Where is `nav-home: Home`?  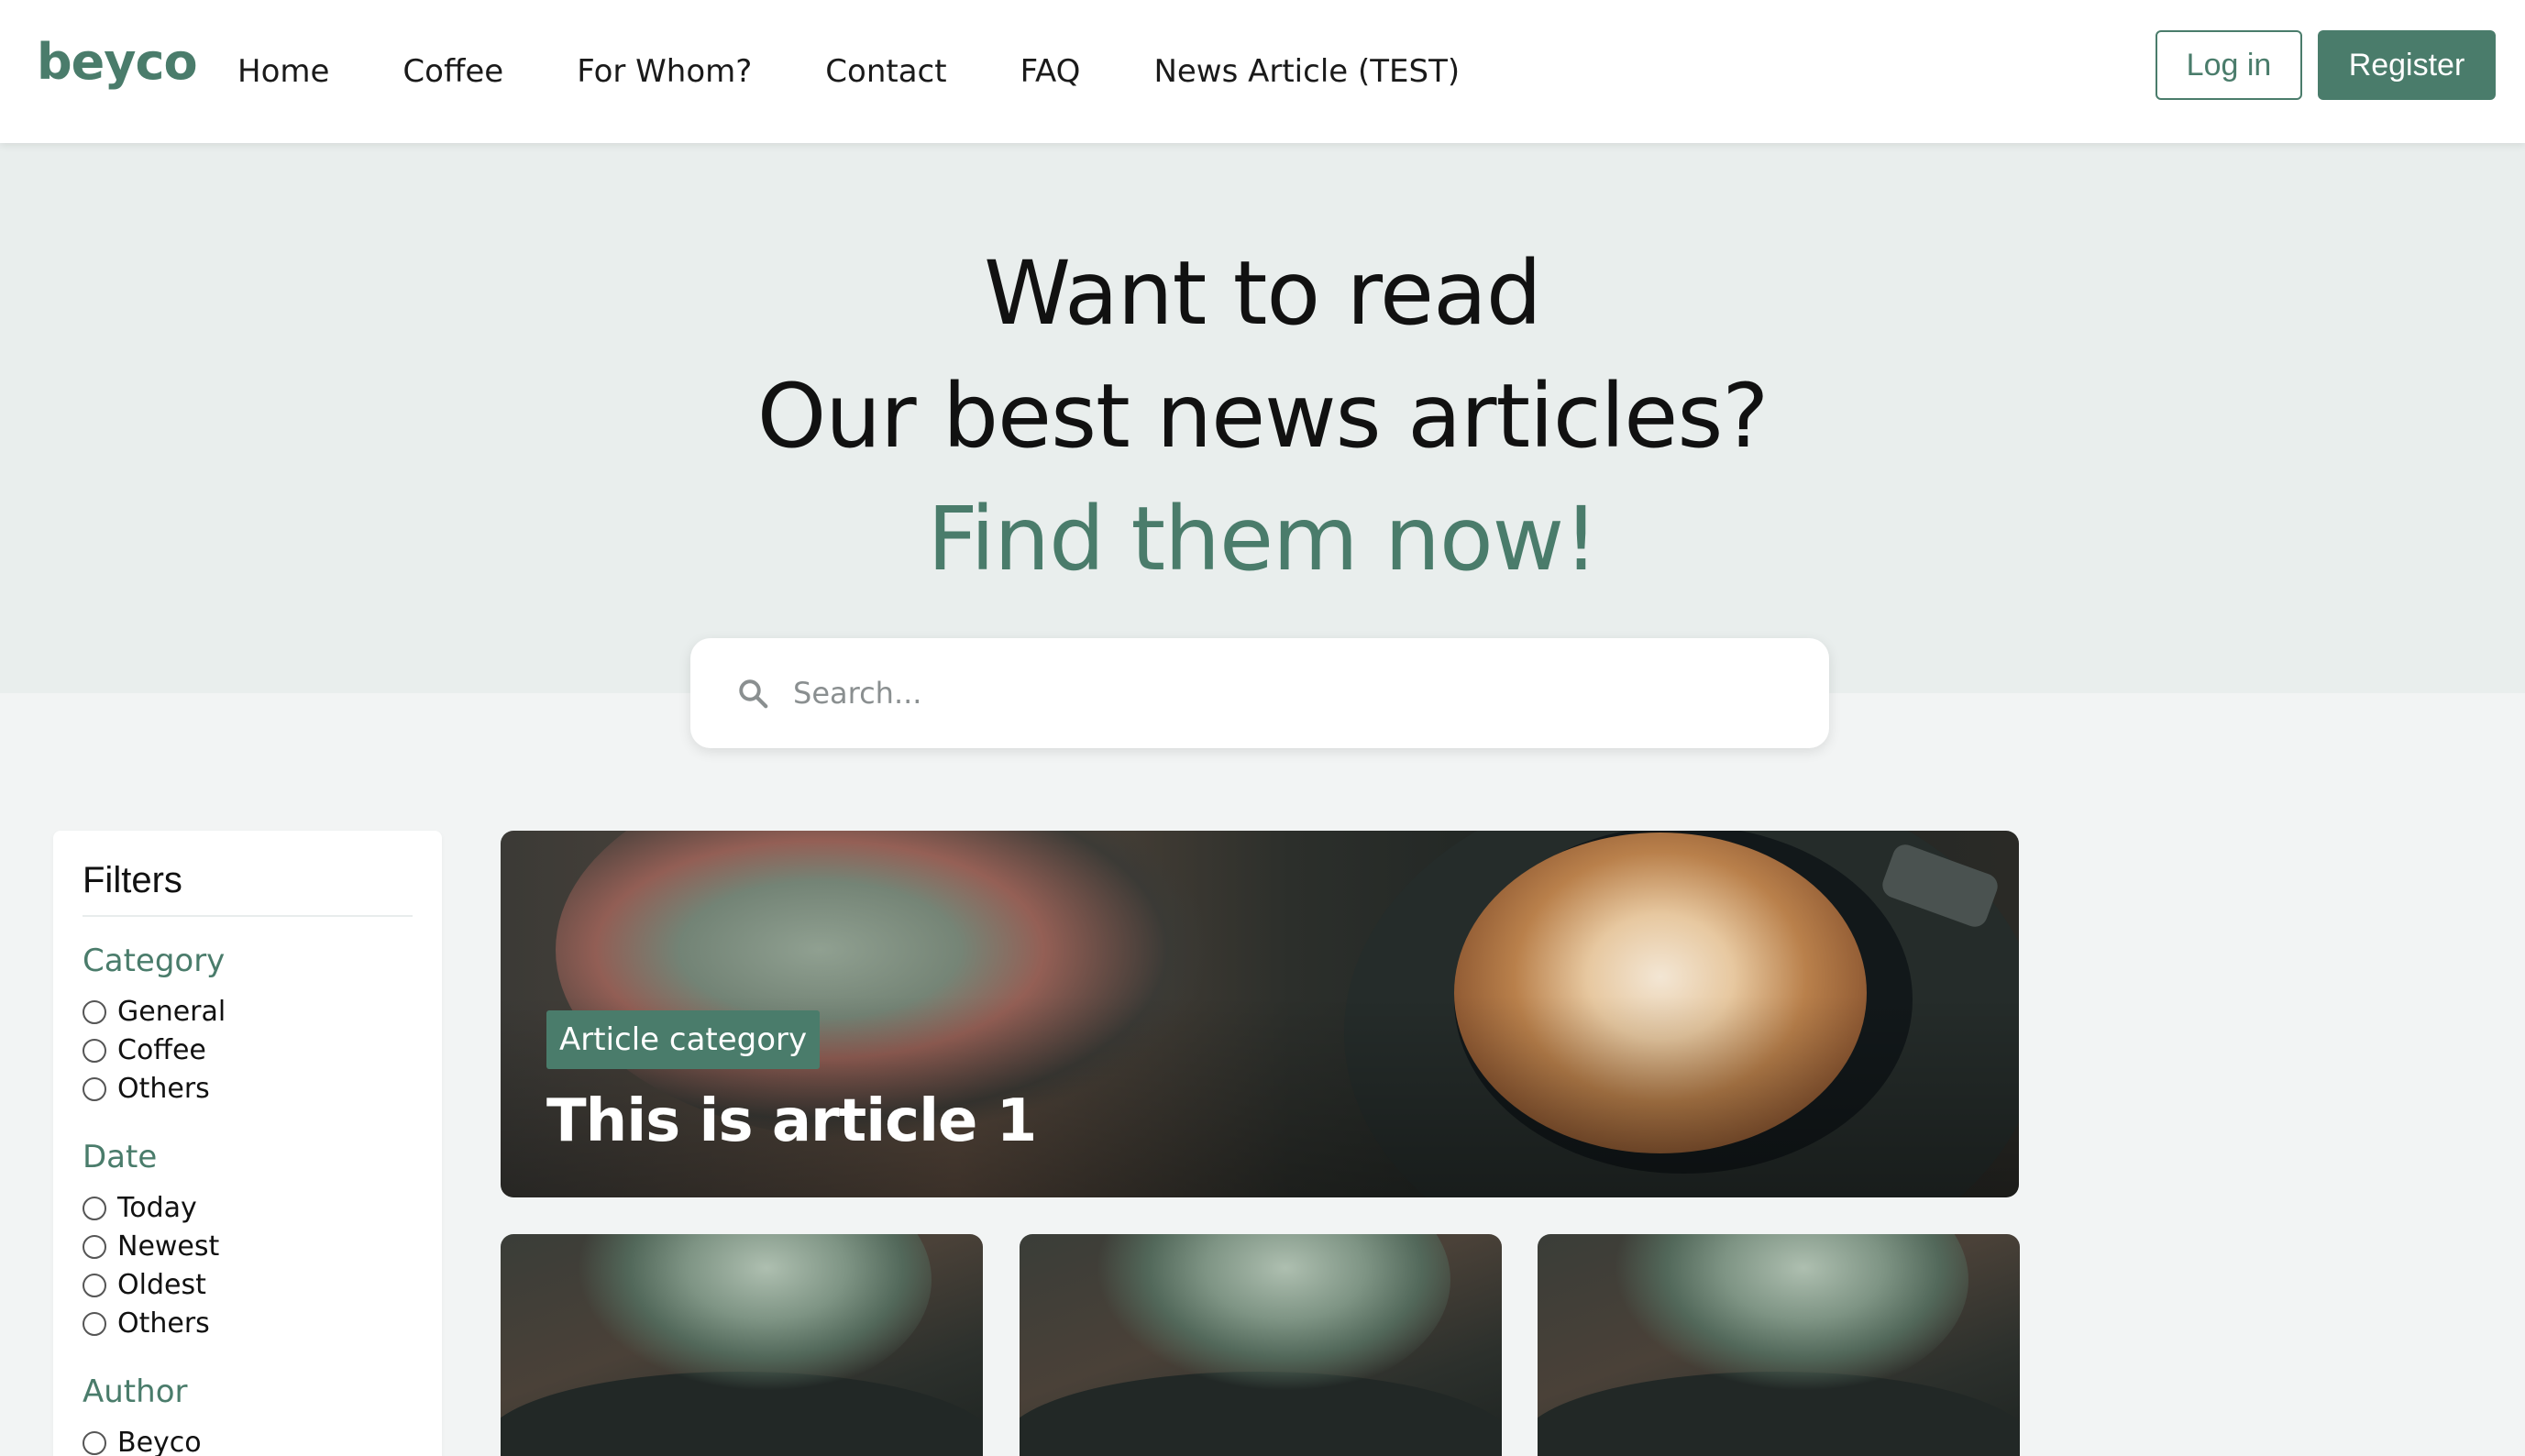 nav-home: Home is located at coordinates (283, 71).